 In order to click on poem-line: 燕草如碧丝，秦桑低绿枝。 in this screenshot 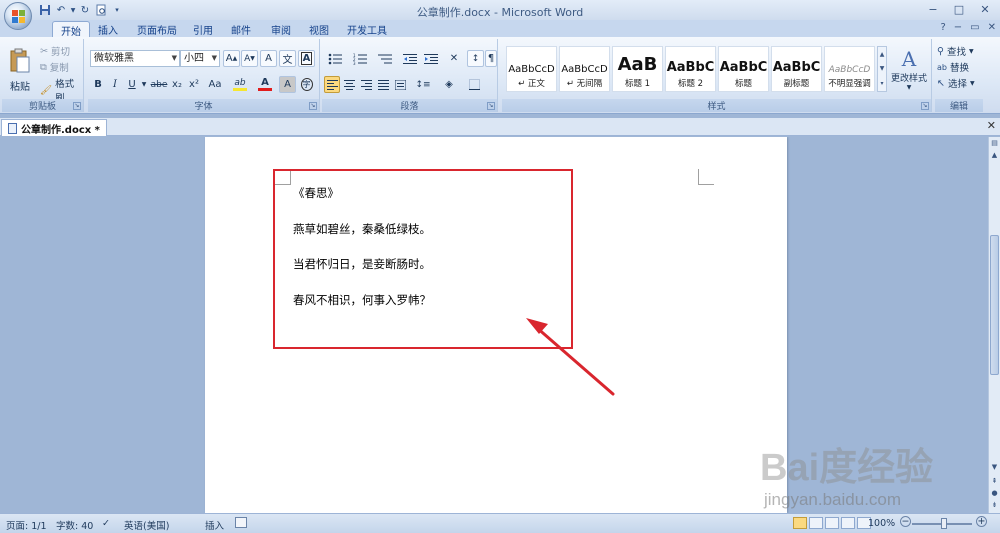, I will do `click(362, 239)`.